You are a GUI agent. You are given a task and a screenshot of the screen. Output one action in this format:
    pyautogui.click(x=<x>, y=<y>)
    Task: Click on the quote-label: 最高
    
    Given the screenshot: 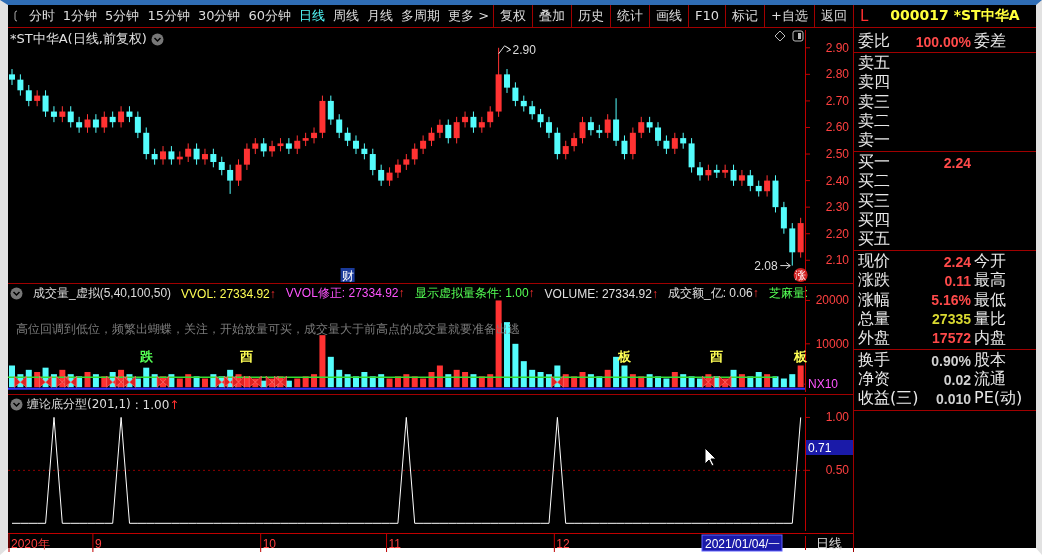 What is the action you would take?
    pyautogui.click(x=990, y=281)
    